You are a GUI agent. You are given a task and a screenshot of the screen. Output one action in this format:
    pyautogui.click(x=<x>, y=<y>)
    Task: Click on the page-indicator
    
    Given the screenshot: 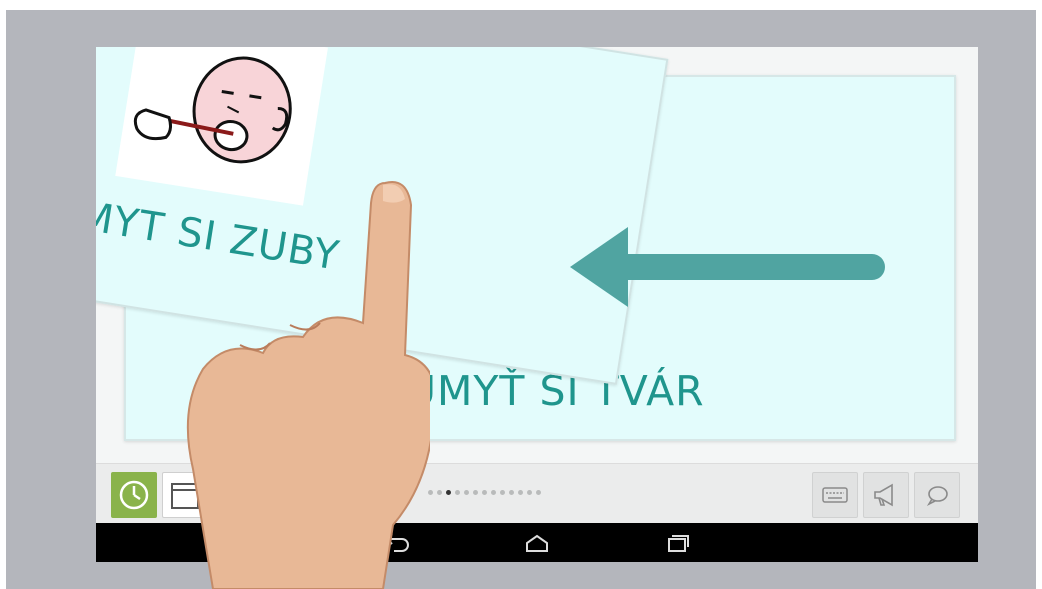 What is the action you would take?
    pyautogui.click(x=484, y=492)
    